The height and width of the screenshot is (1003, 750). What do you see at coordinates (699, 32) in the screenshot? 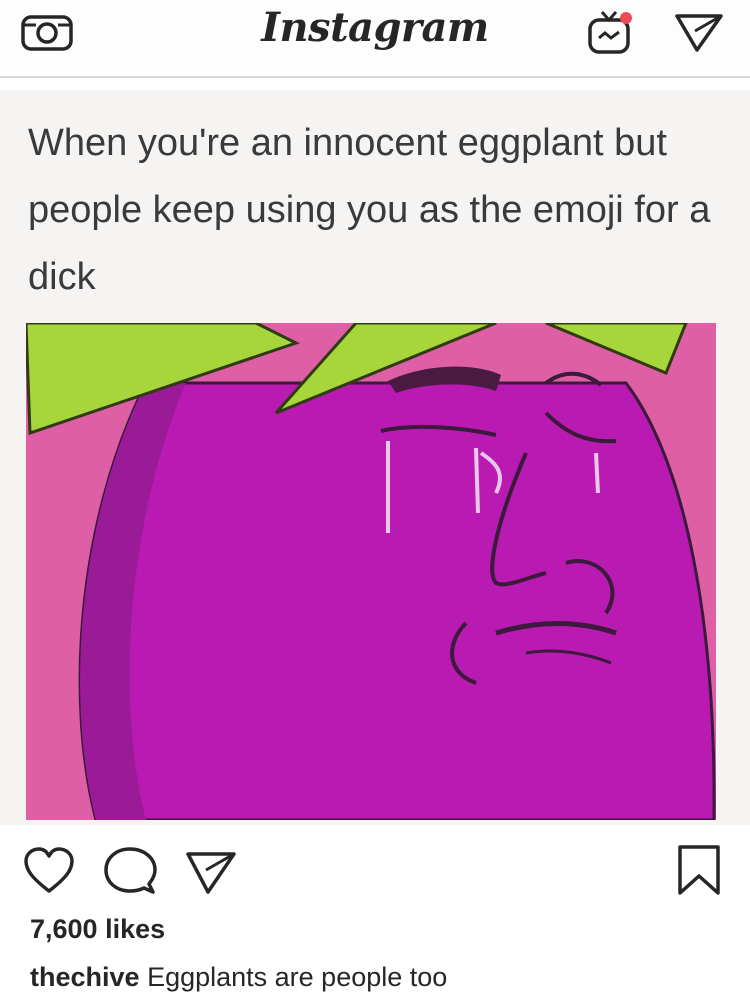
I see `direct-message-icon` at bounding box center [699, 32].